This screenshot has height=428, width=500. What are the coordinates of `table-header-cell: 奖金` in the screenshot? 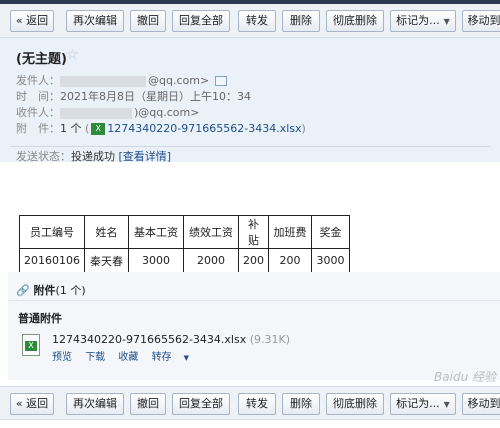 It's located at (330, 232).